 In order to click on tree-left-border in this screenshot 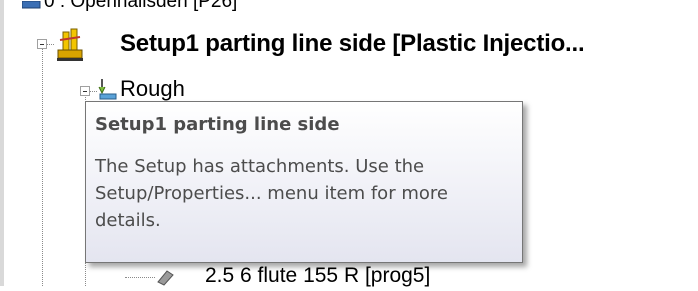, I will do `click(2, 143)`.